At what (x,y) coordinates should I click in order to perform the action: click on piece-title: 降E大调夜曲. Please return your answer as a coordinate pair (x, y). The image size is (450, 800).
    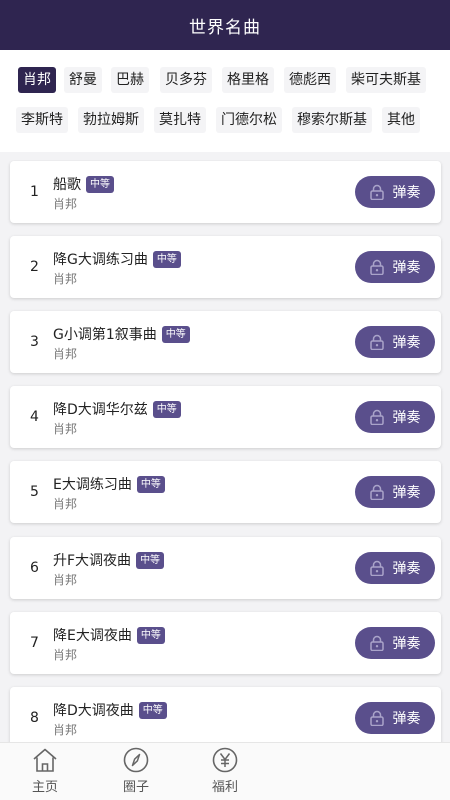
    Looking at the image, I should click on (92, 636).